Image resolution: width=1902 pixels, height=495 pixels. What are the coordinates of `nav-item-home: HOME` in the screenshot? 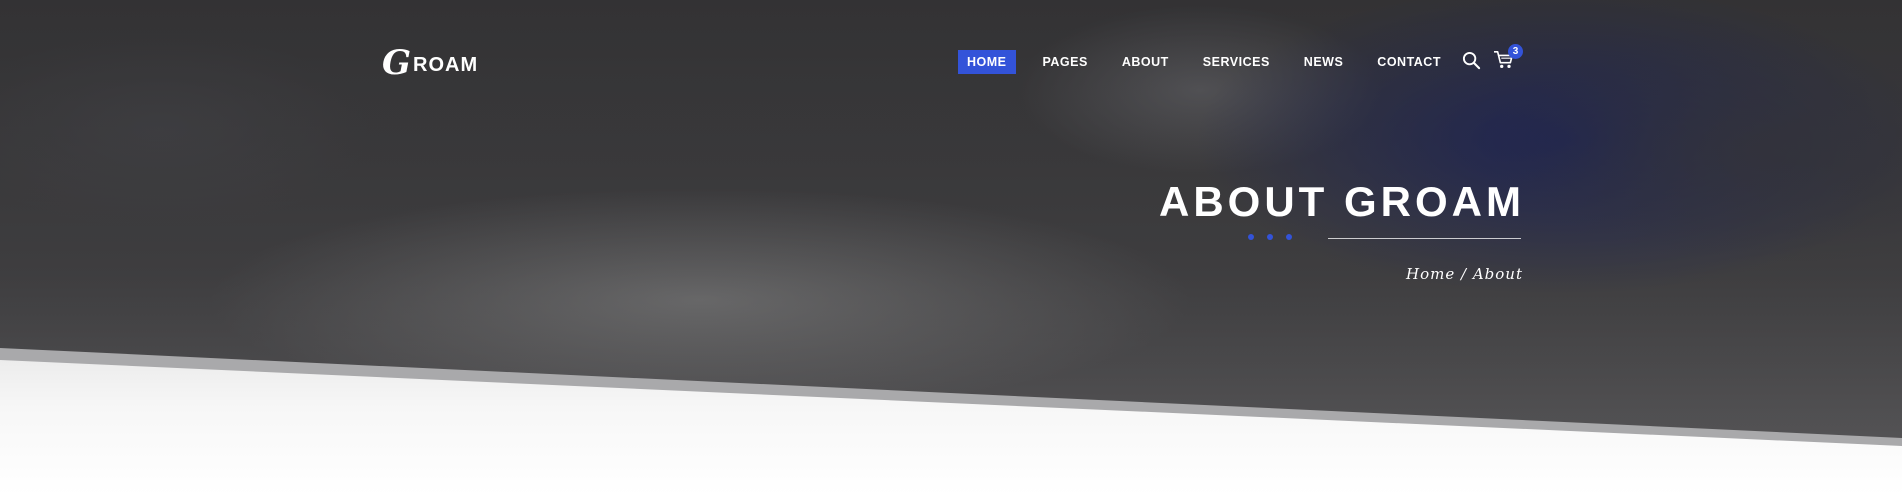 It's located at (987, 62).